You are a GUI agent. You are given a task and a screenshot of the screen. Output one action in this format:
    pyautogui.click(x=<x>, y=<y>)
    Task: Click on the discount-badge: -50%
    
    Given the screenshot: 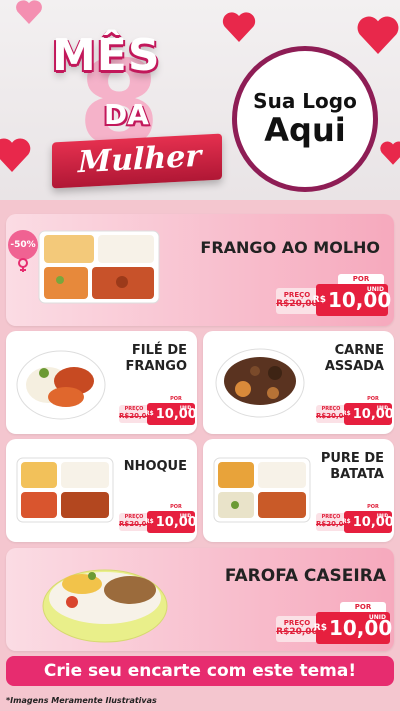 What is the action you would take?
    pyautogui.click(x=23, y=245)
    